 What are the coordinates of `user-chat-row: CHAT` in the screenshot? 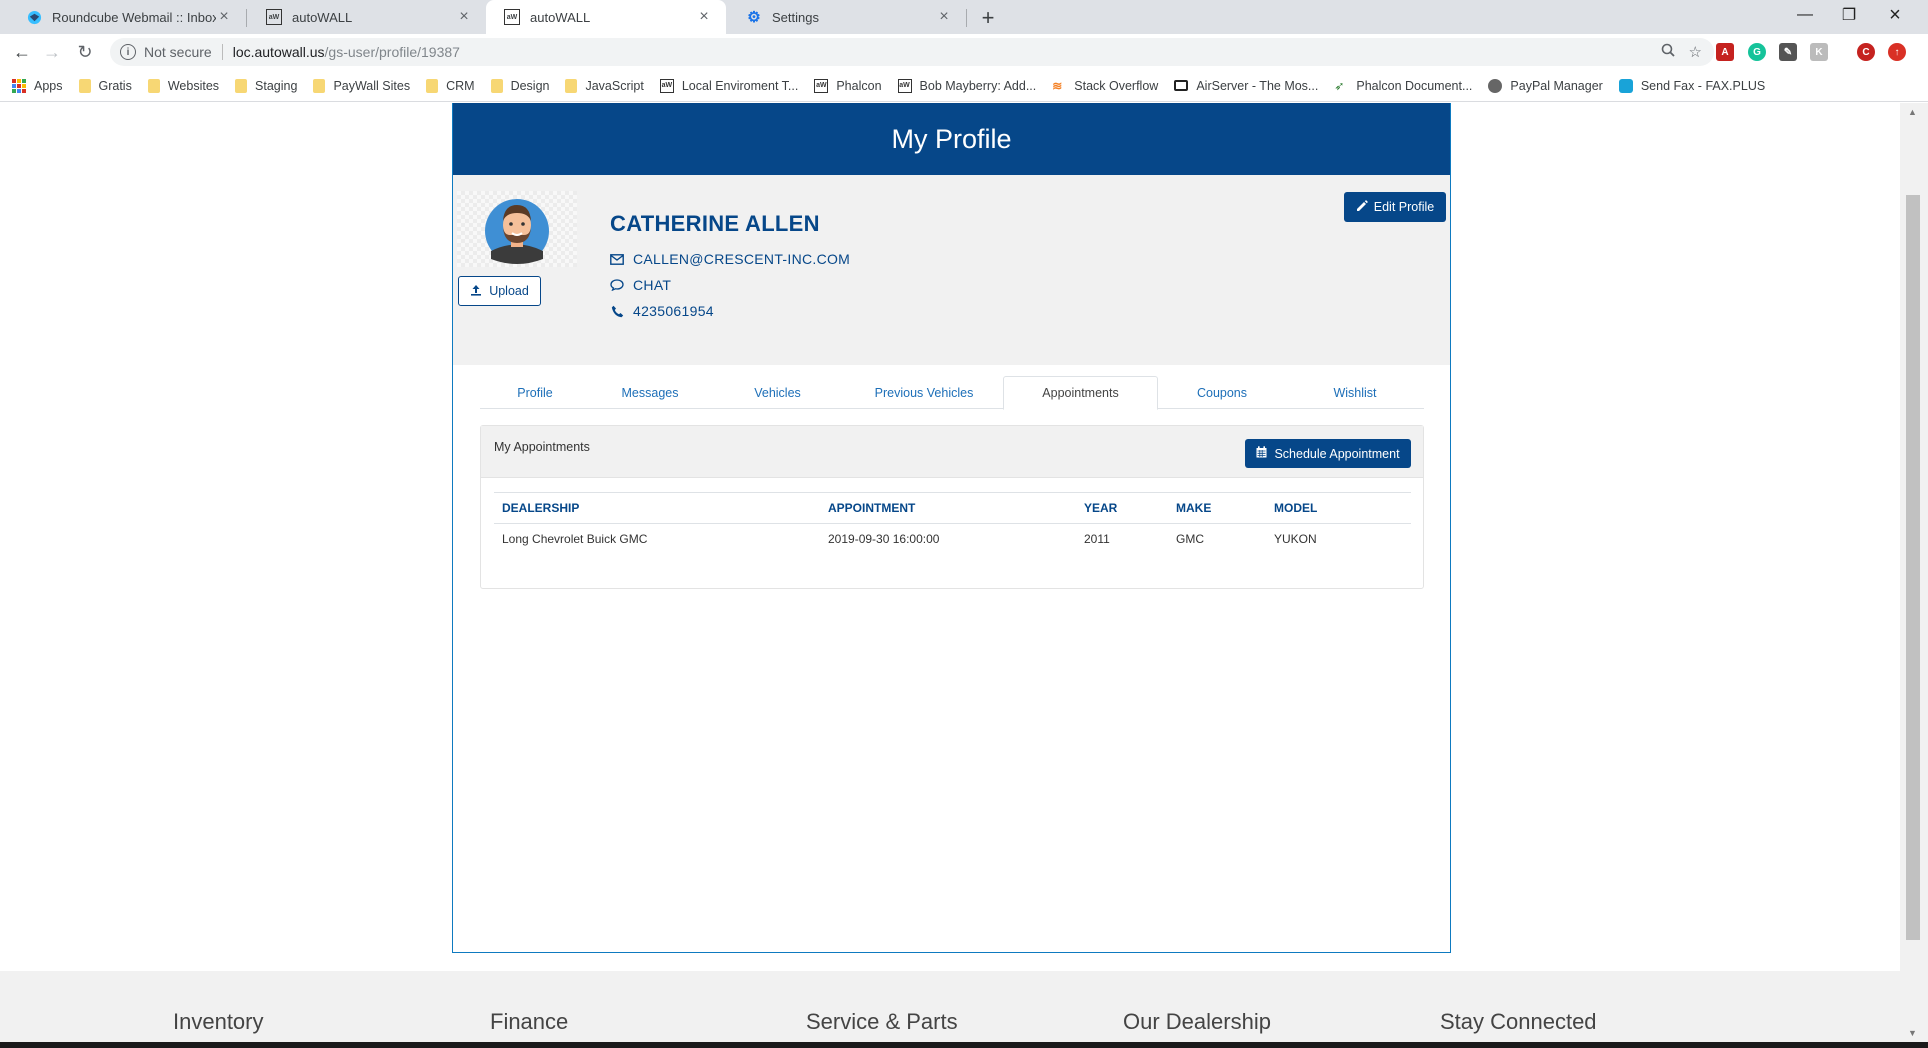 It's located at (640, 285).